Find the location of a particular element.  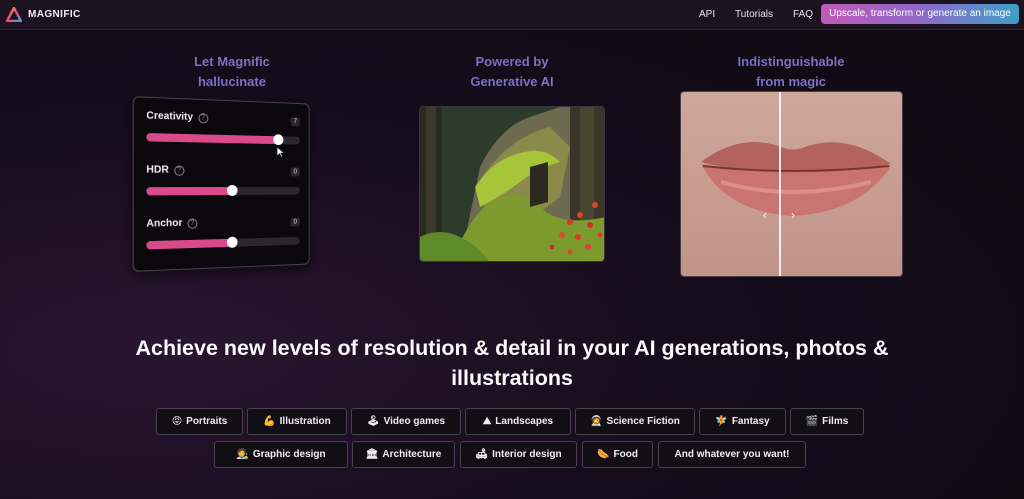

anchor-slider is located at coordinates (223, 243).